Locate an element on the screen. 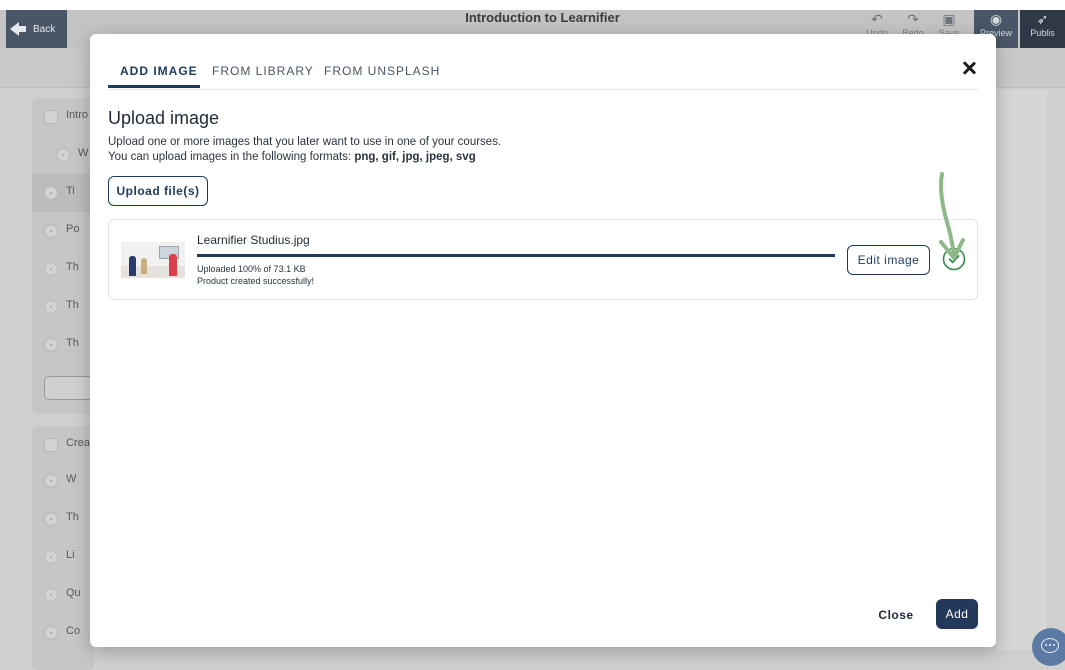 The image size is (1065, 670). upload-progress-fill is located at coordinates (516, 255).